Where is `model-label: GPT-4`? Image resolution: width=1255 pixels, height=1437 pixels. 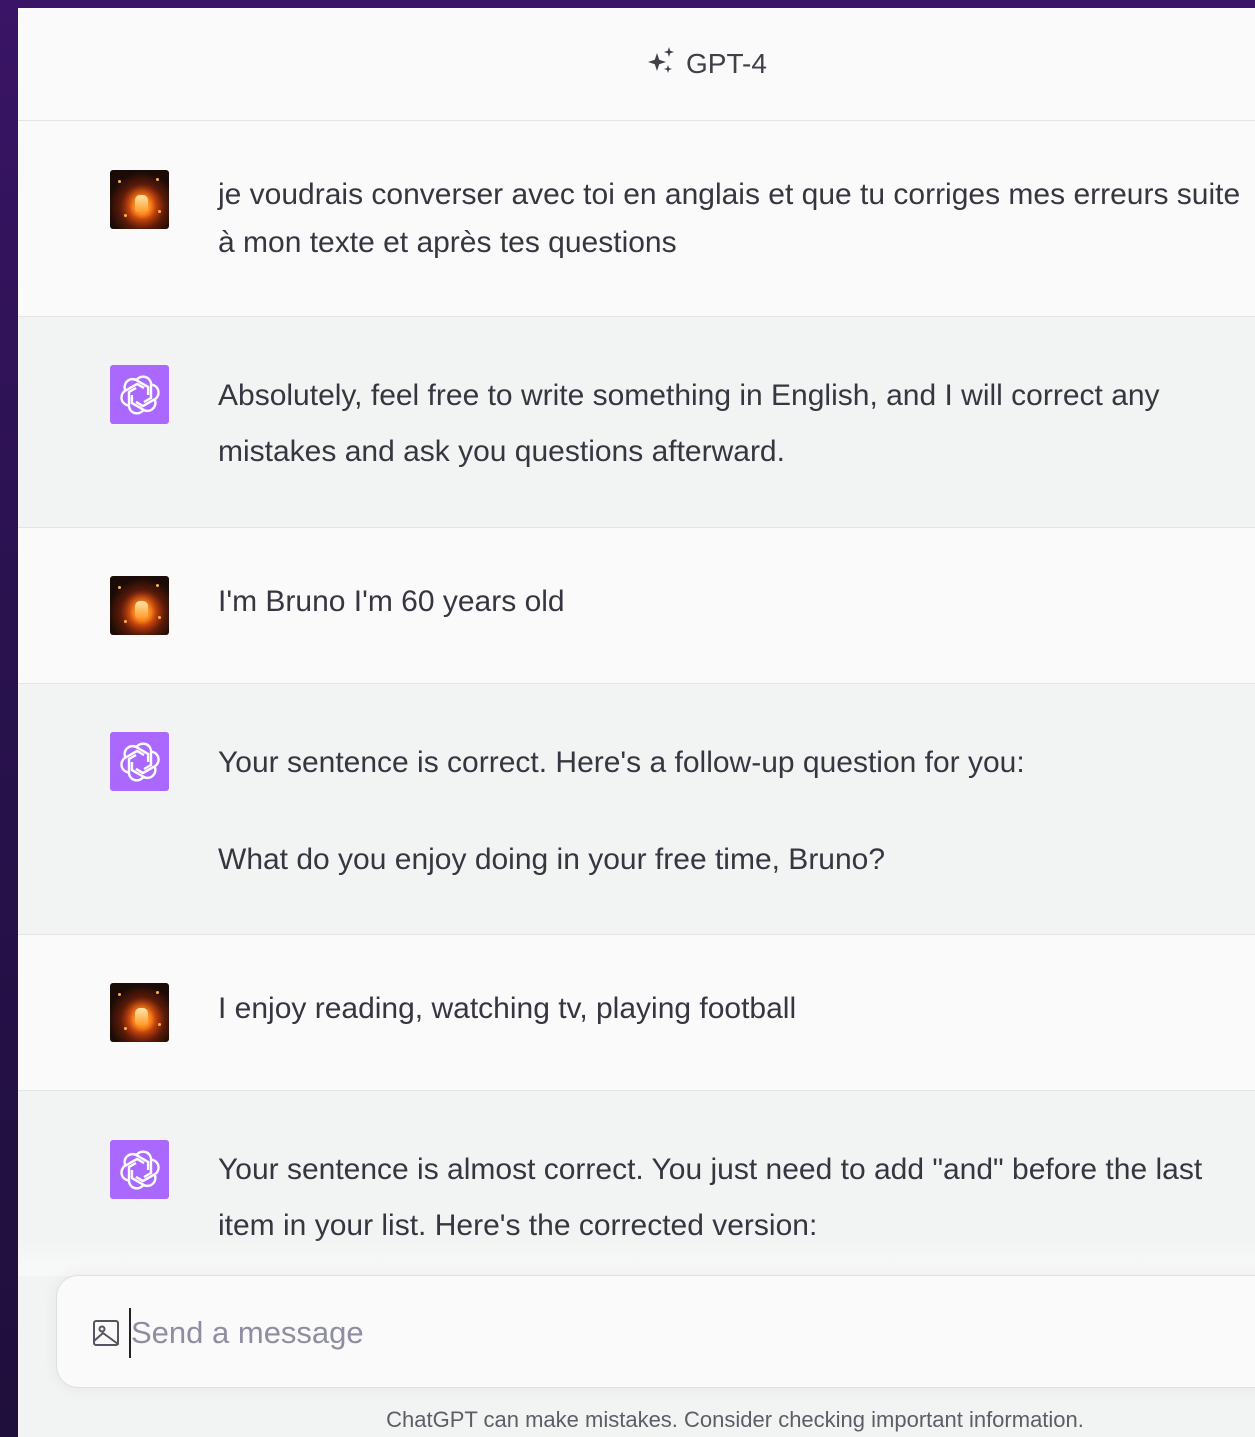 model-label: GPT-4 is located at coordinates (726, 63).